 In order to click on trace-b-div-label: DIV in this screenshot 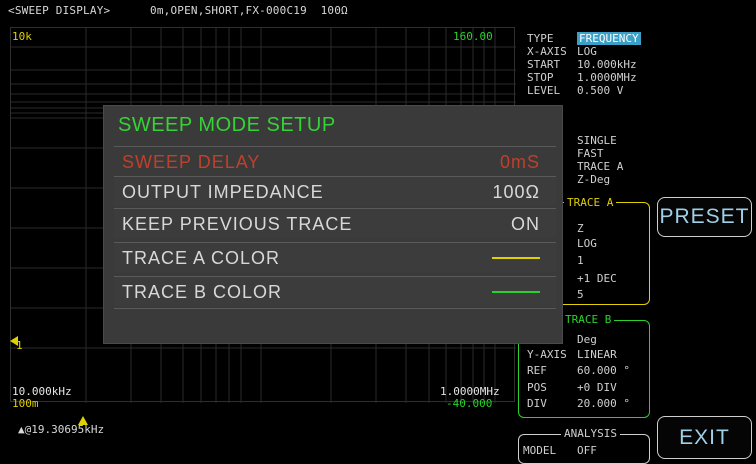, I will do `click(537, 403)`.